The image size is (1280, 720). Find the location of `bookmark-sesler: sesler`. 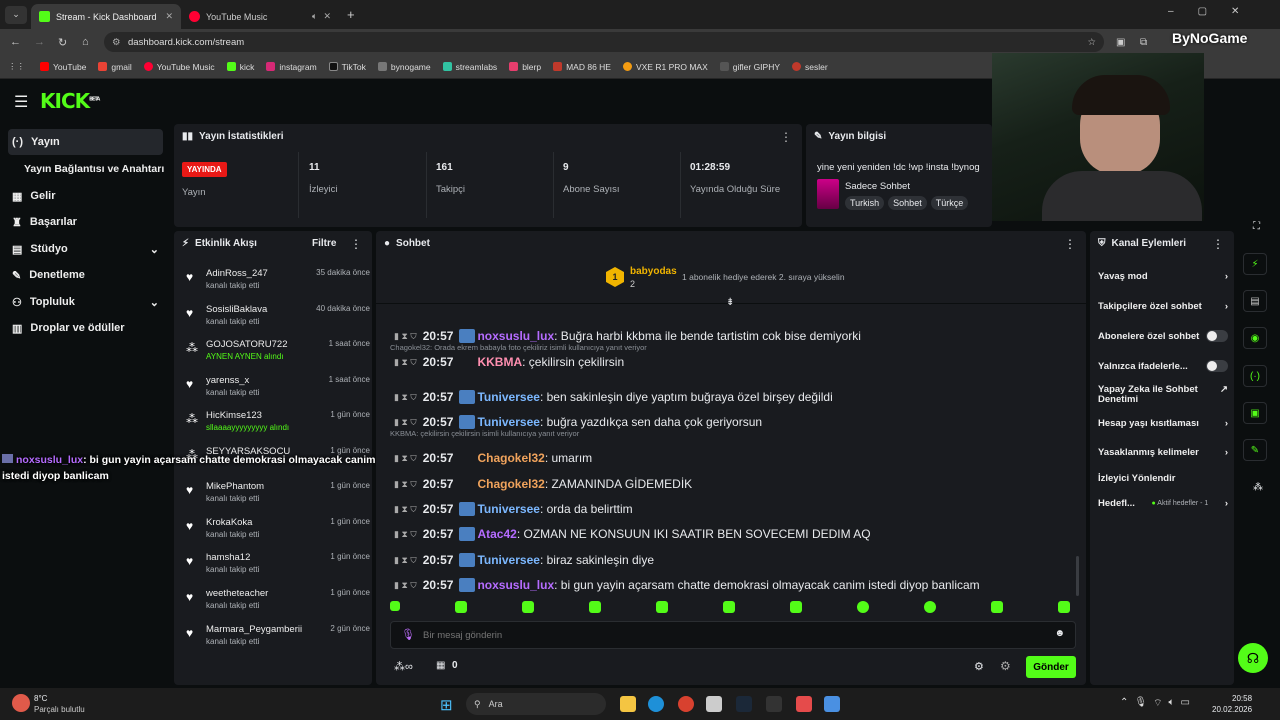

bookmark-sesler: sesler is located at coordinates (810, 67).